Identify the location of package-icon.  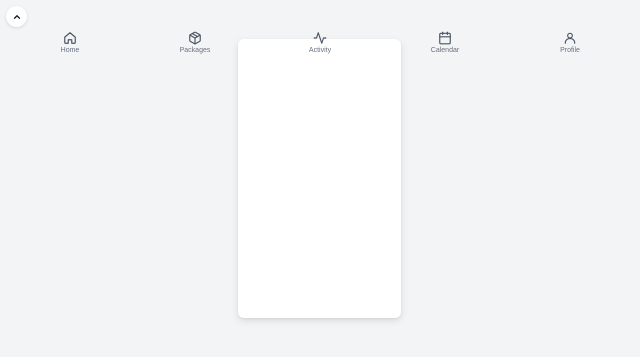
(195, 38).